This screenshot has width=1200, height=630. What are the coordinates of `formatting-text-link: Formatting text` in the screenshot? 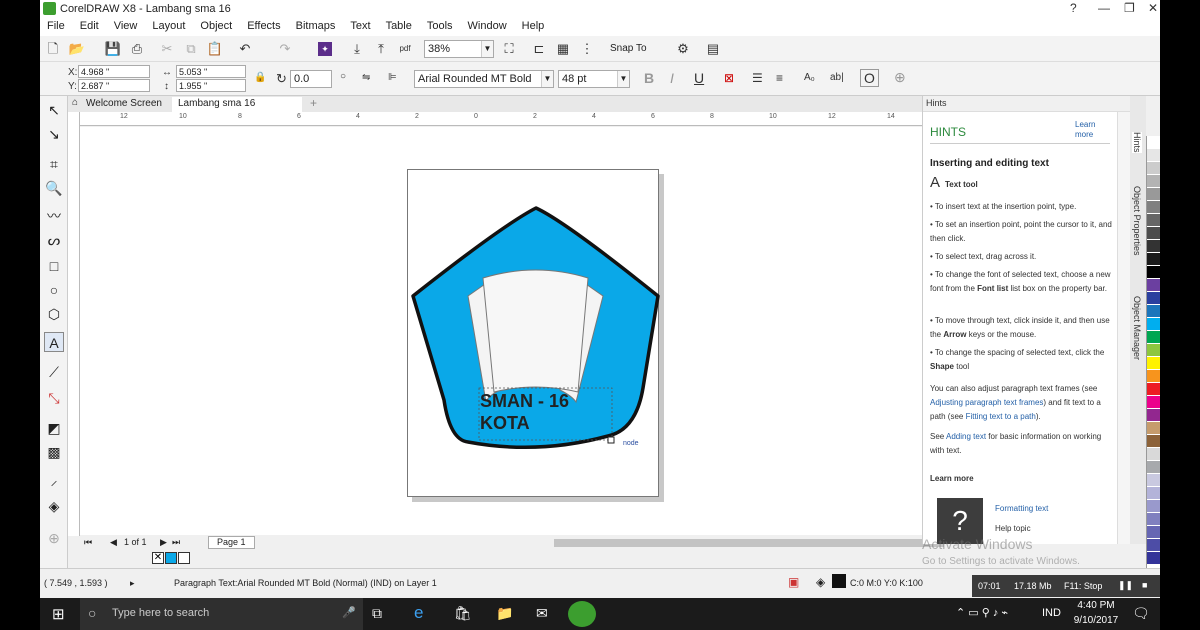 It's located at (1050, 509).